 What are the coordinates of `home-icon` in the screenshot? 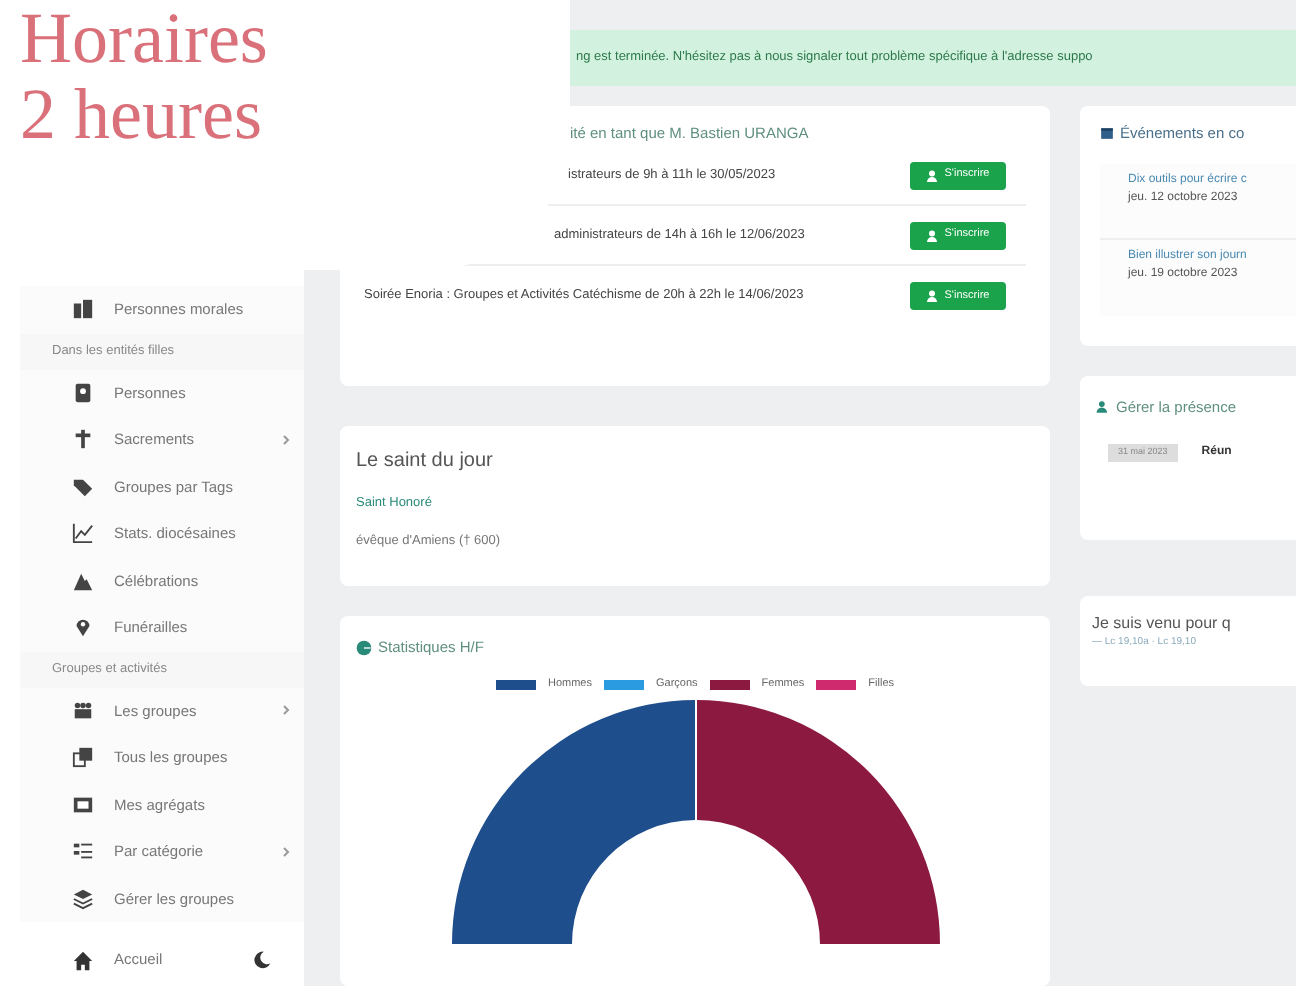 It's located at (83, 960).